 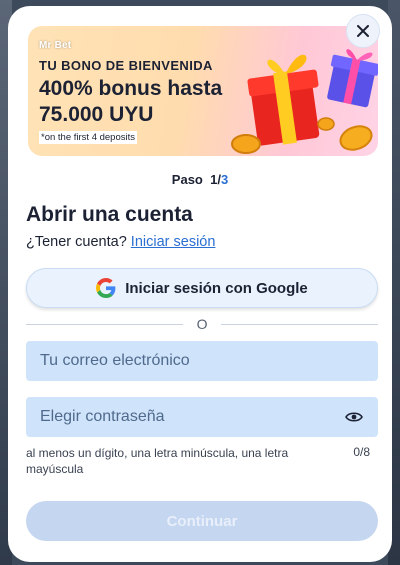 I want to click on step-total: 3, so click(x=224, y=179).